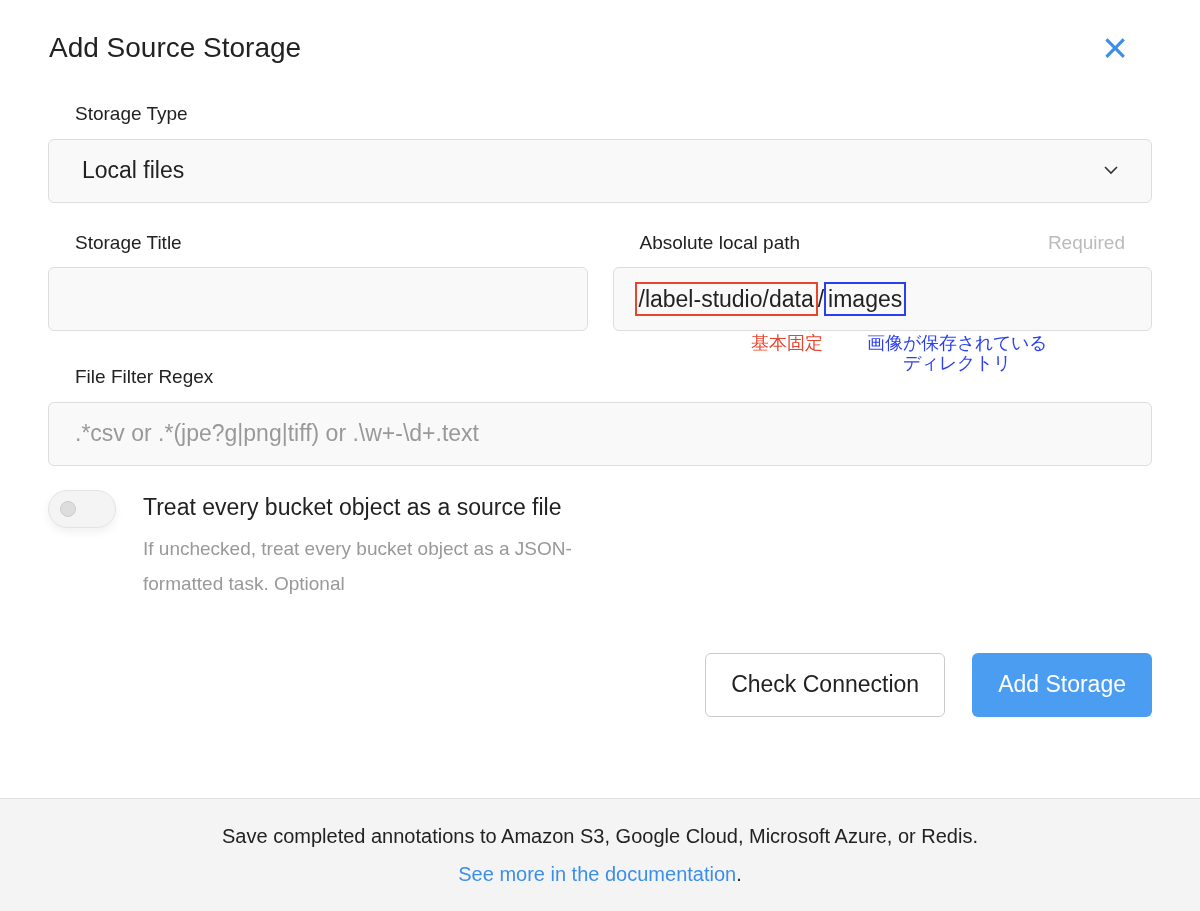  I want to click on toggle-switch, so click(82, 508).